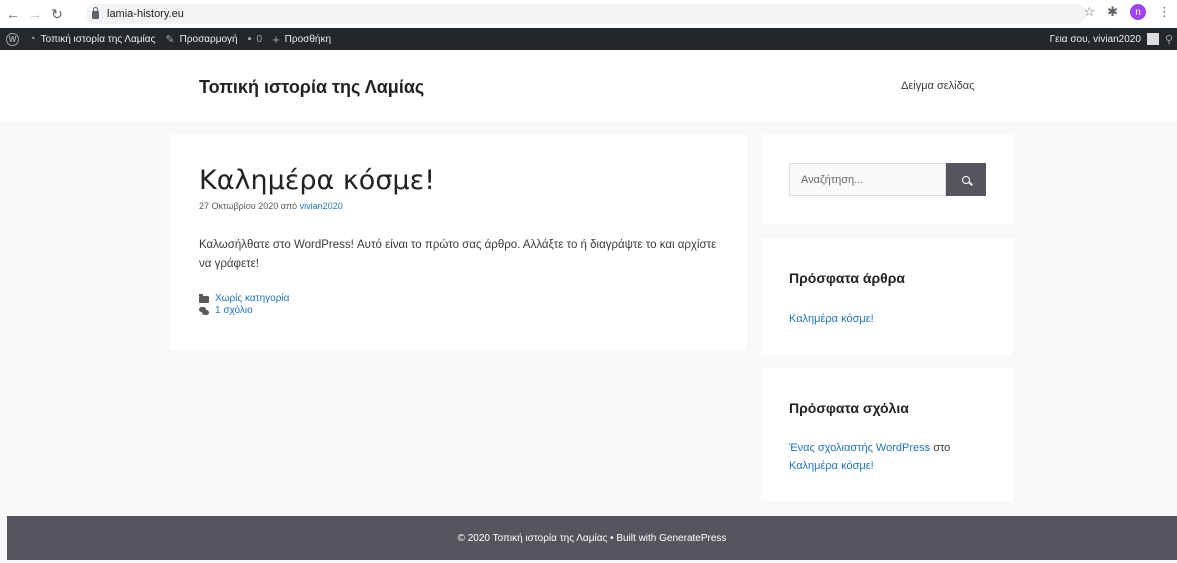  I want to click on recent-posts-title: Πρόσφατα άρθρα, so click(847, 278).